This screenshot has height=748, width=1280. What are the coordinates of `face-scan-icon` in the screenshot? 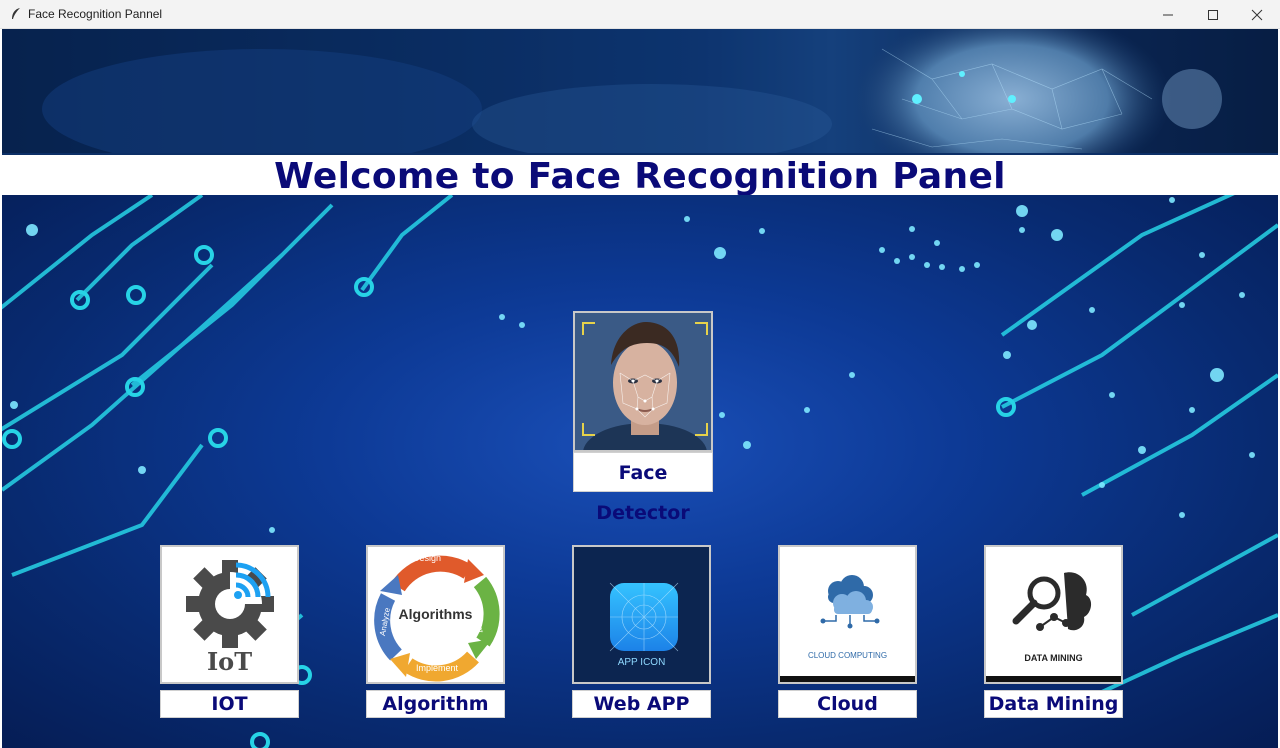 It's located at (643, 381).